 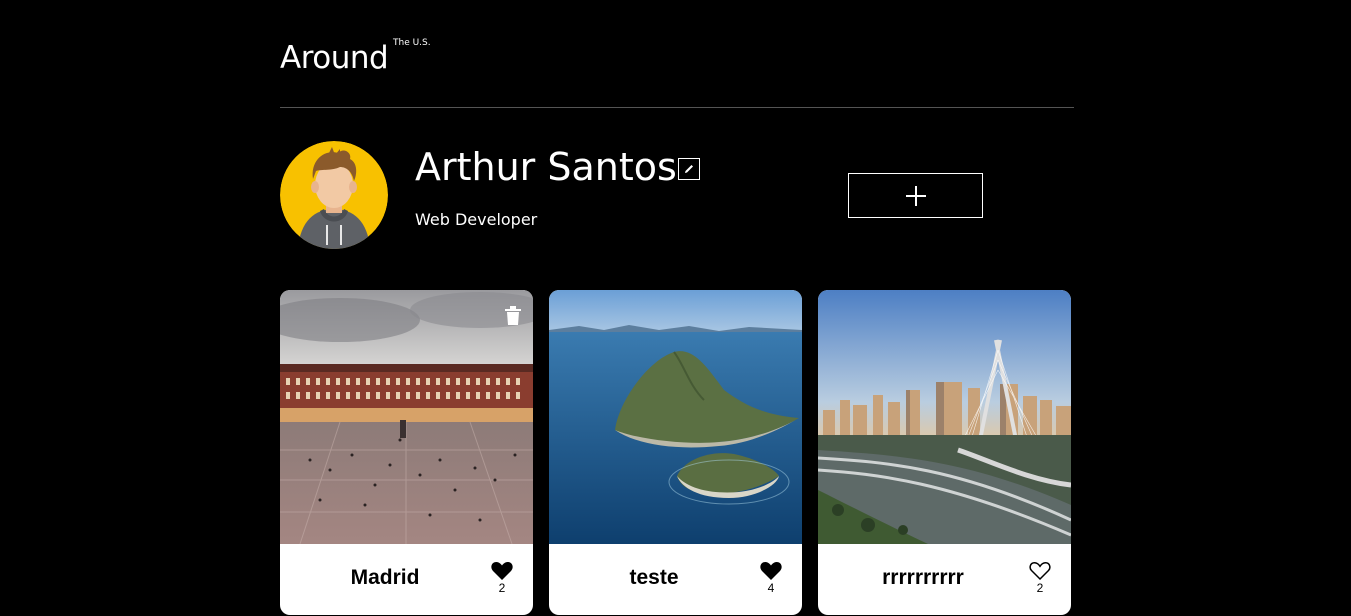 What do you see at coordinates (334, 58) in the screenshot?
I see `logo: Around` at bounding box center [334, 58].